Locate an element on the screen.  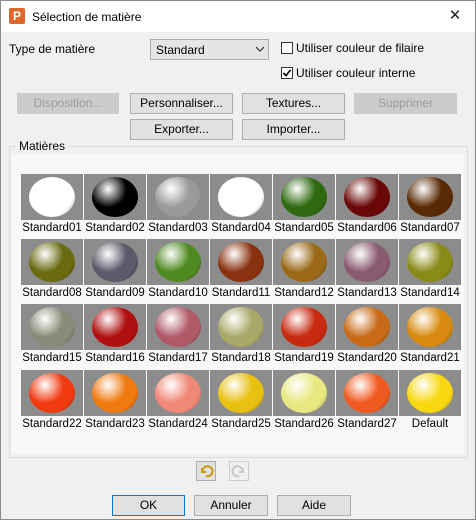
close-button: ✕ is located at coordinates (455, 16).